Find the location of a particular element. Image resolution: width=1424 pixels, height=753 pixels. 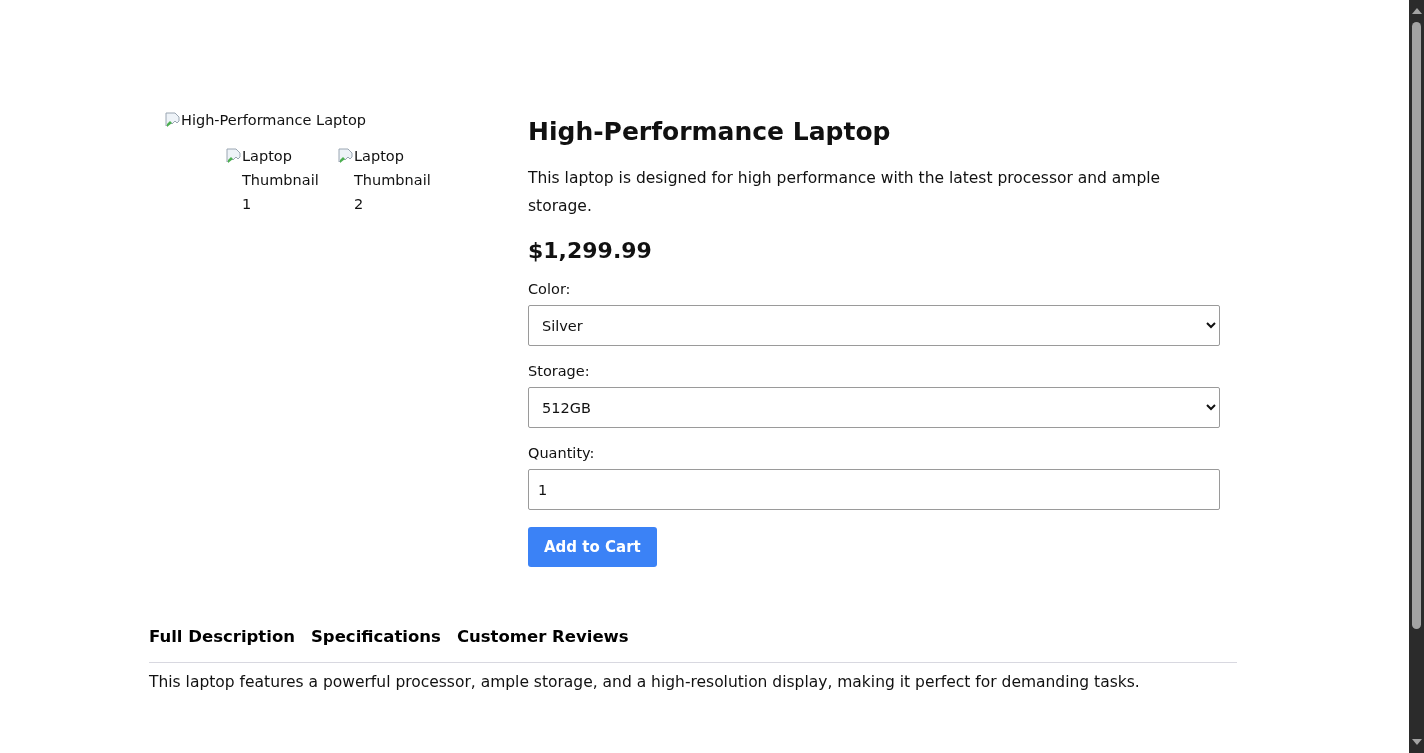

image-alt-text: Laptop Thumbnail 2 is located at coordinates (393, 180).